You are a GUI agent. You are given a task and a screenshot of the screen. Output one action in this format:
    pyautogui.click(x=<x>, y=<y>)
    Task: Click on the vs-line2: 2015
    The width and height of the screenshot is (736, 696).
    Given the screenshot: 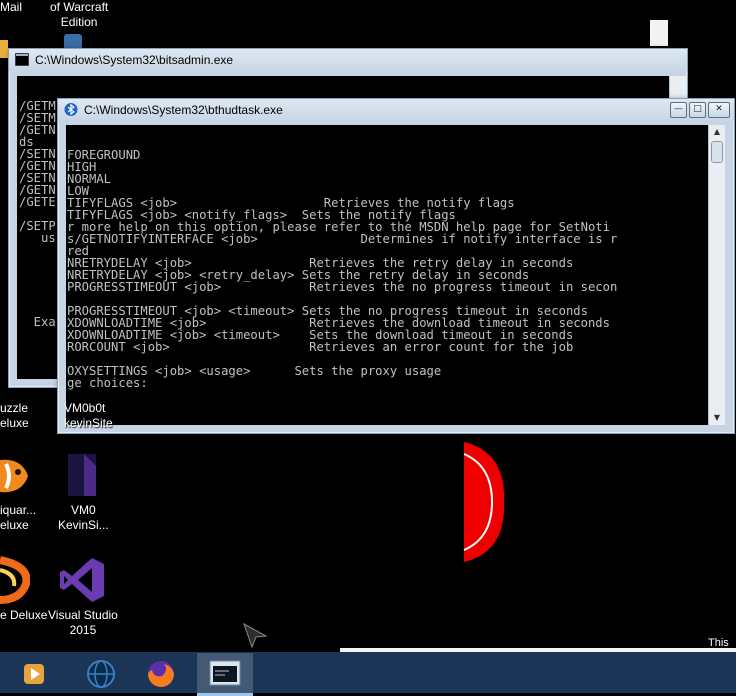 What is the action you would take?
    pyautogui.click(x=83, y=630)
    